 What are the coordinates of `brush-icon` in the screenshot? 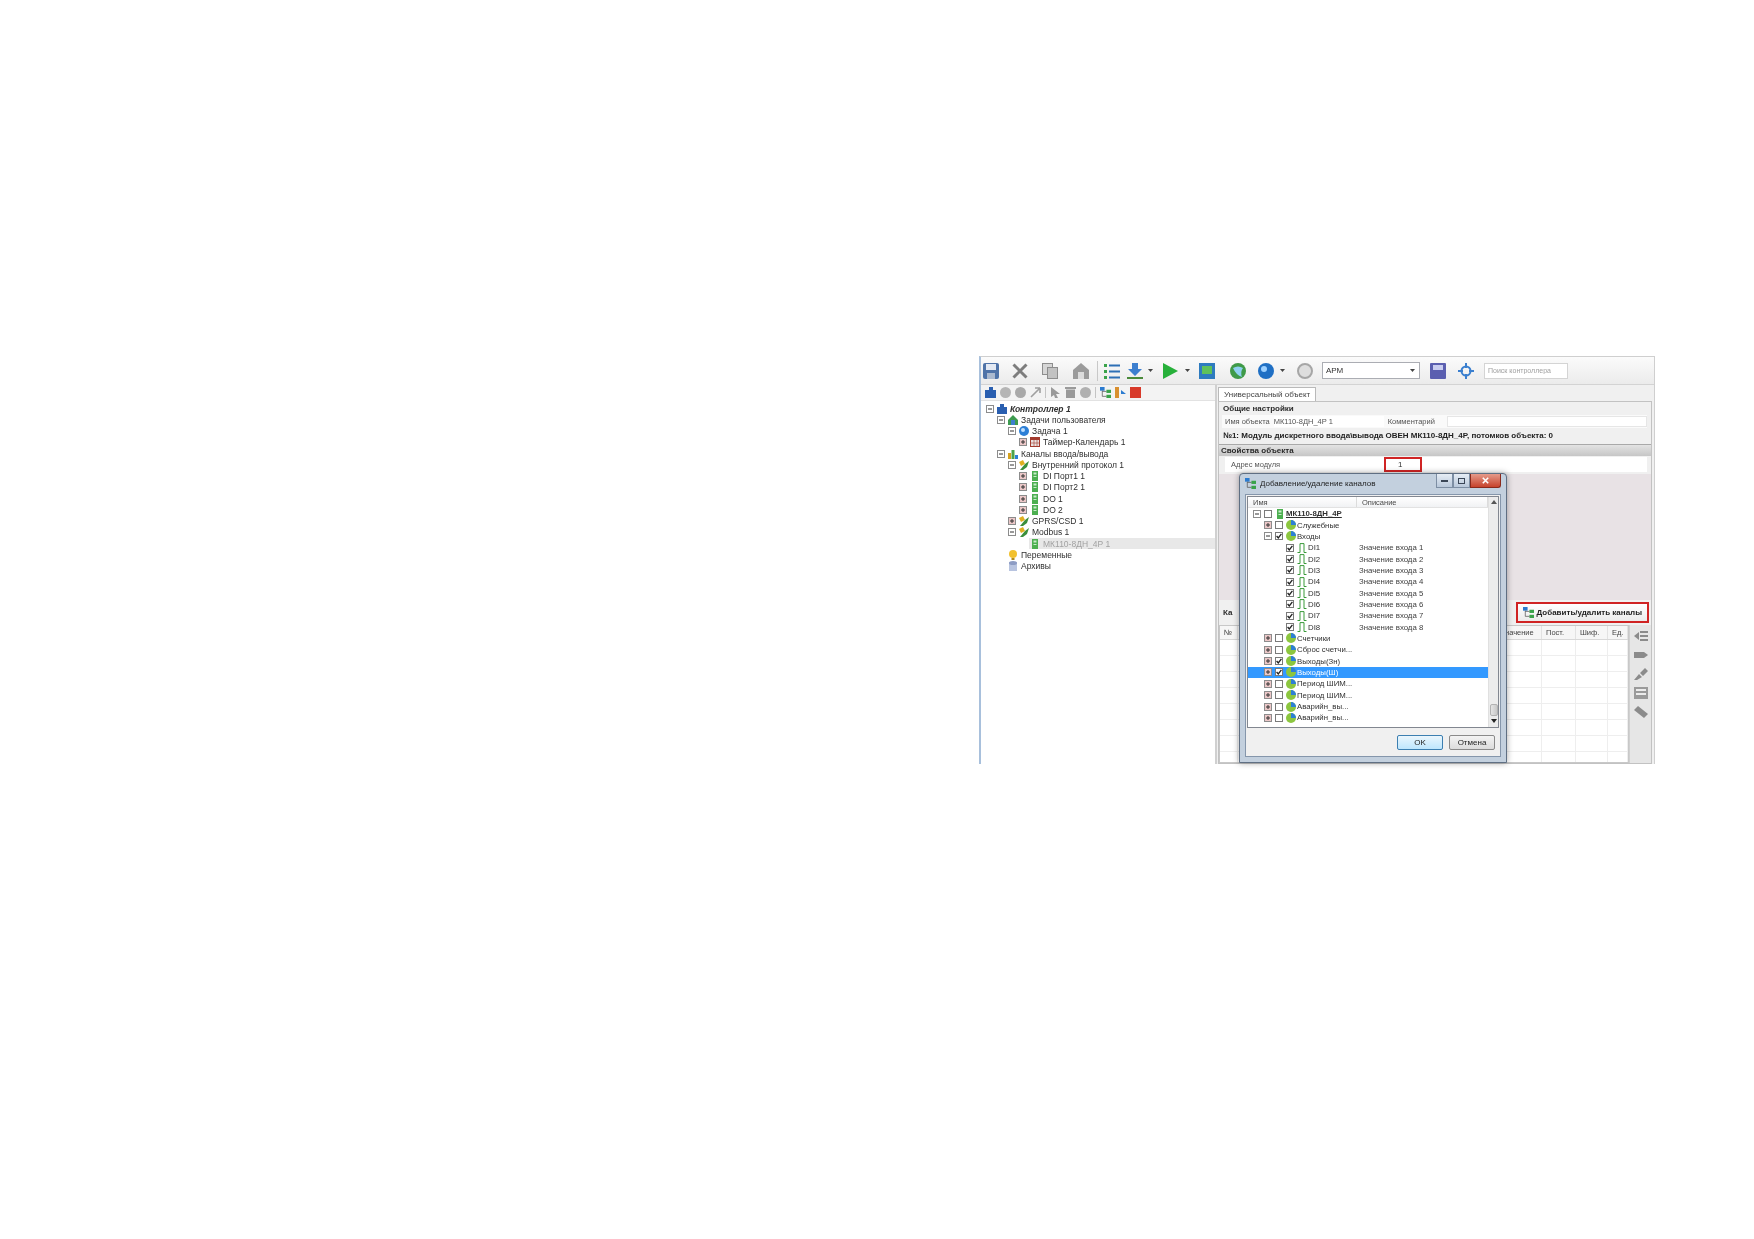 It's located at (1640, 674).